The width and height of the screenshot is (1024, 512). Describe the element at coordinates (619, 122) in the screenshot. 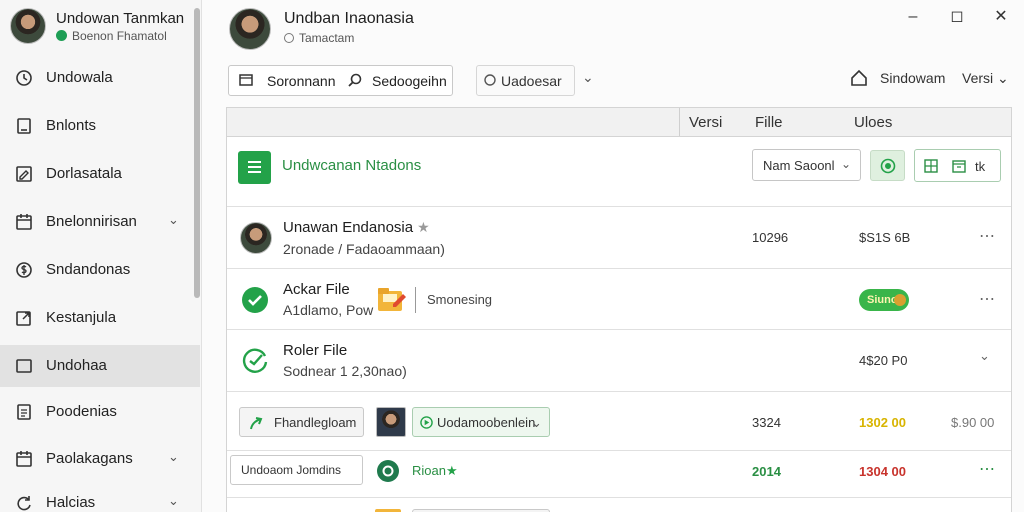

I see `table-header: Versi Fille Uloes` at that location.